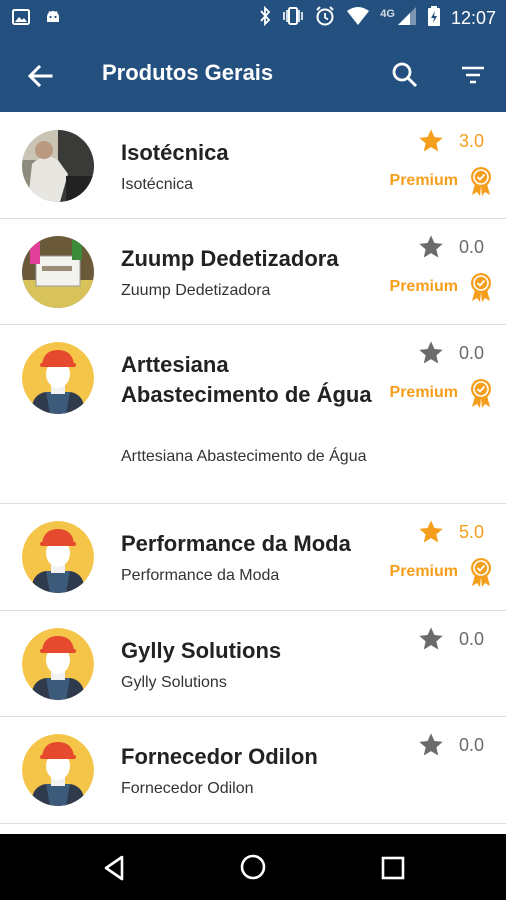 The width and height of the screenshot is (506, 900). I want to click on item-title: Arttesiana Abastecimento de Água, so click(246, 379).